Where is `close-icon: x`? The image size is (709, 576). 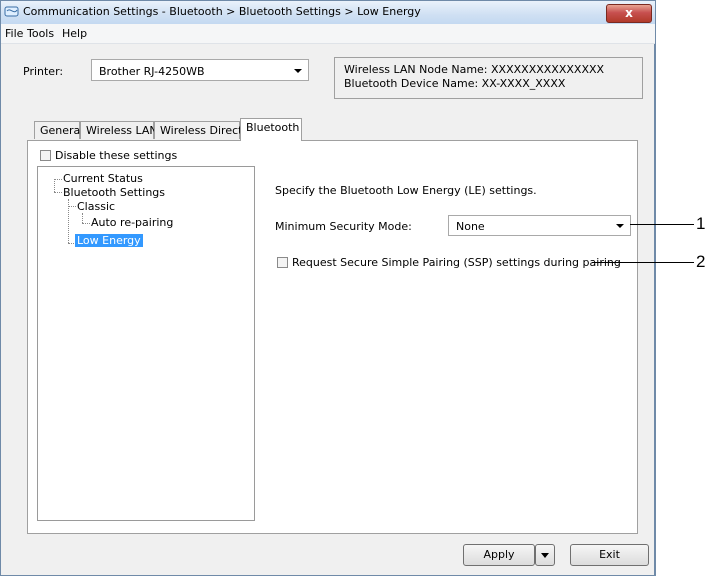 close-icon: x is located at coordinates (629, 13).